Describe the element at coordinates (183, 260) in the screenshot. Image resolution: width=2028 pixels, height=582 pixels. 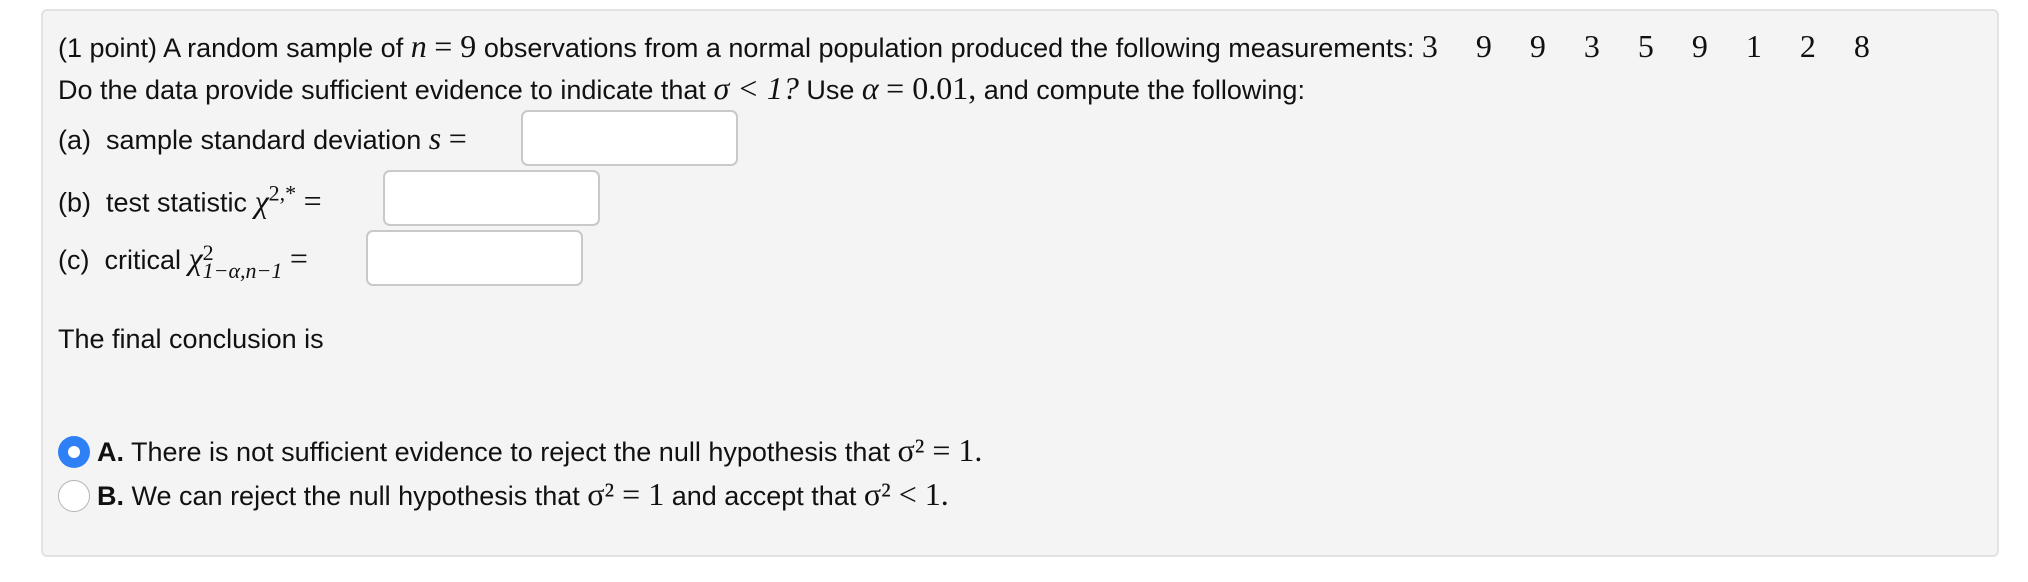
I see `part-c: (c) critical χ 2 1−α,n−1 =` at that location.